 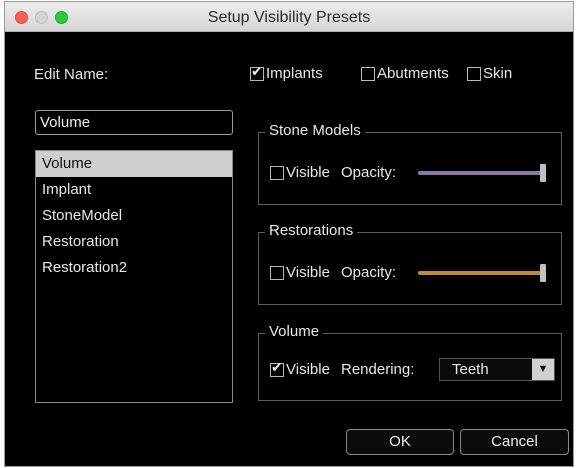 I want to click on stone-models-opacity-label: Opacity:, so click(x=369, y=172).